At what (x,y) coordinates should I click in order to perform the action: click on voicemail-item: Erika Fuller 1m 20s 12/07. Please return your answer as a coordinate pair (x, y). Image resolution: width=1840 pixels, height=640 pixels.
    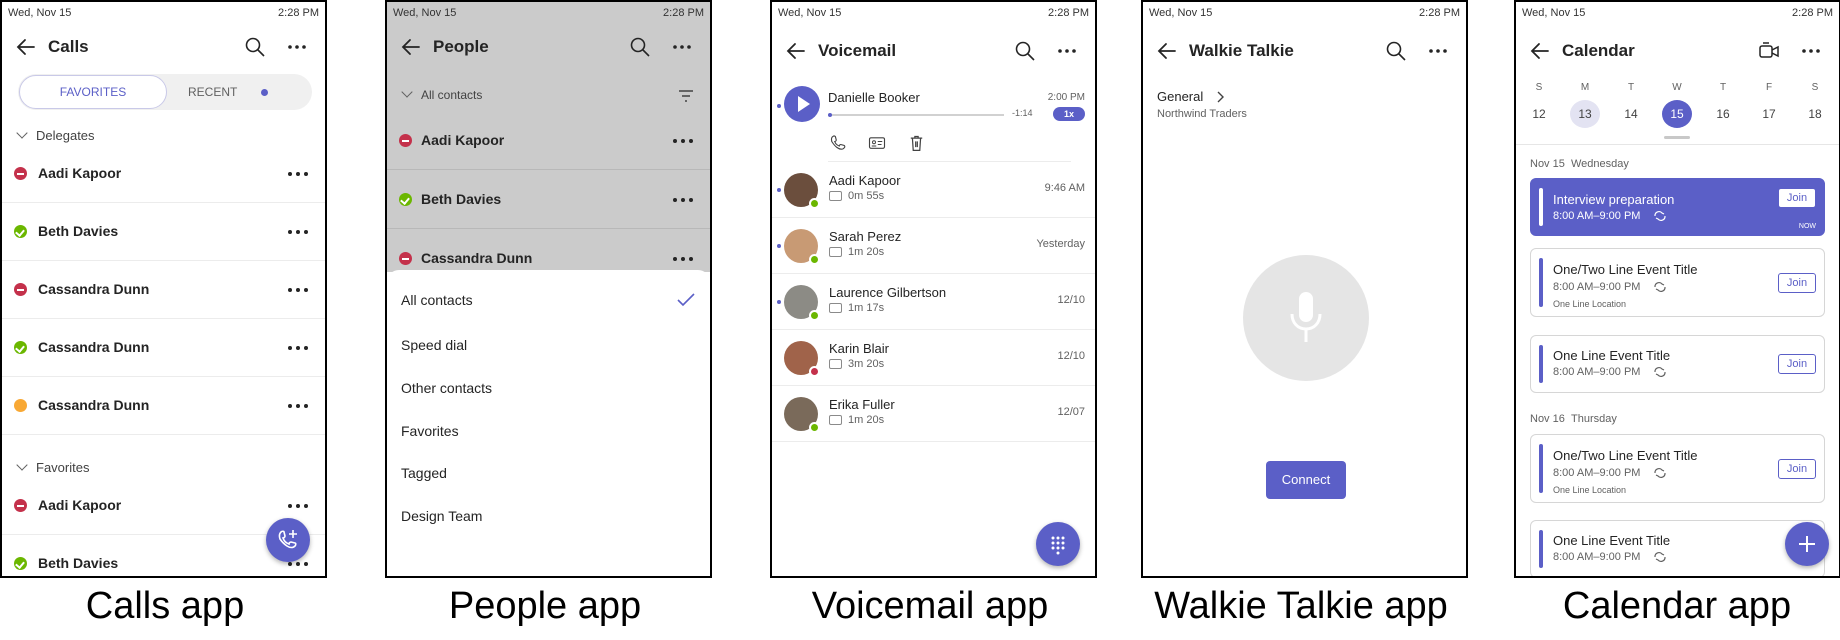
    Looking at the image, I should click on (933, 414).